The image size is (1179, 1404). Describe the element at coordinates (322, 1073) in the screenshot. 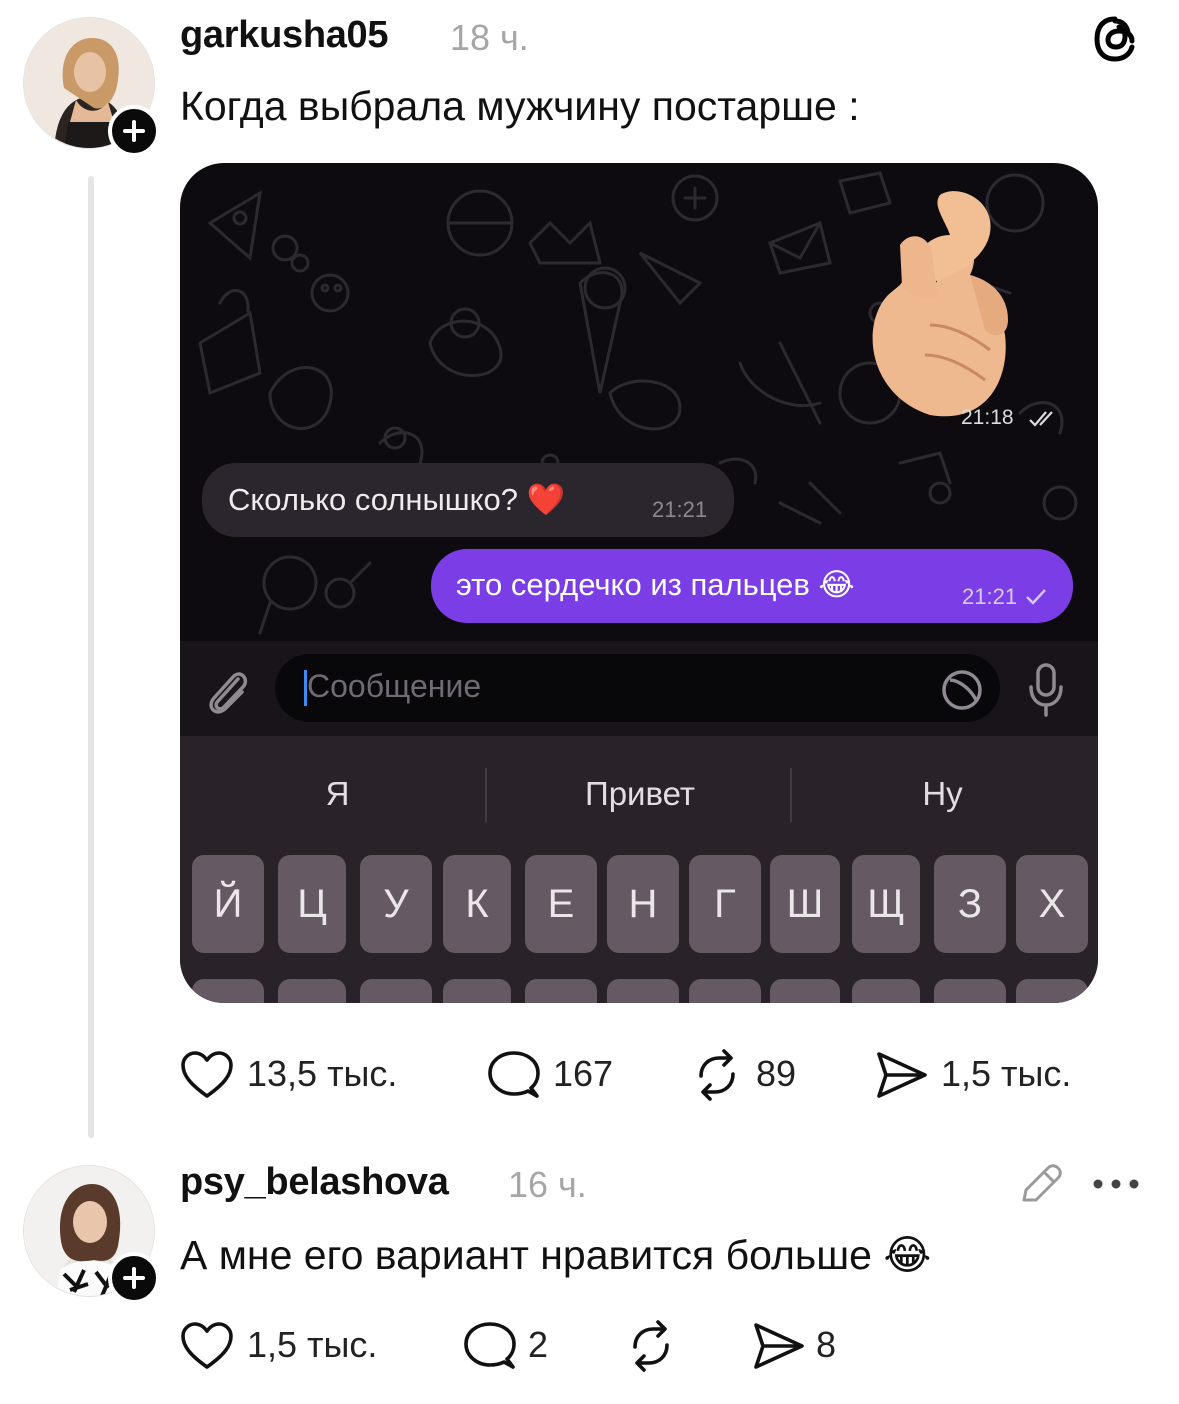

I see `post-like-count: 13,5 тыс.` at that location.